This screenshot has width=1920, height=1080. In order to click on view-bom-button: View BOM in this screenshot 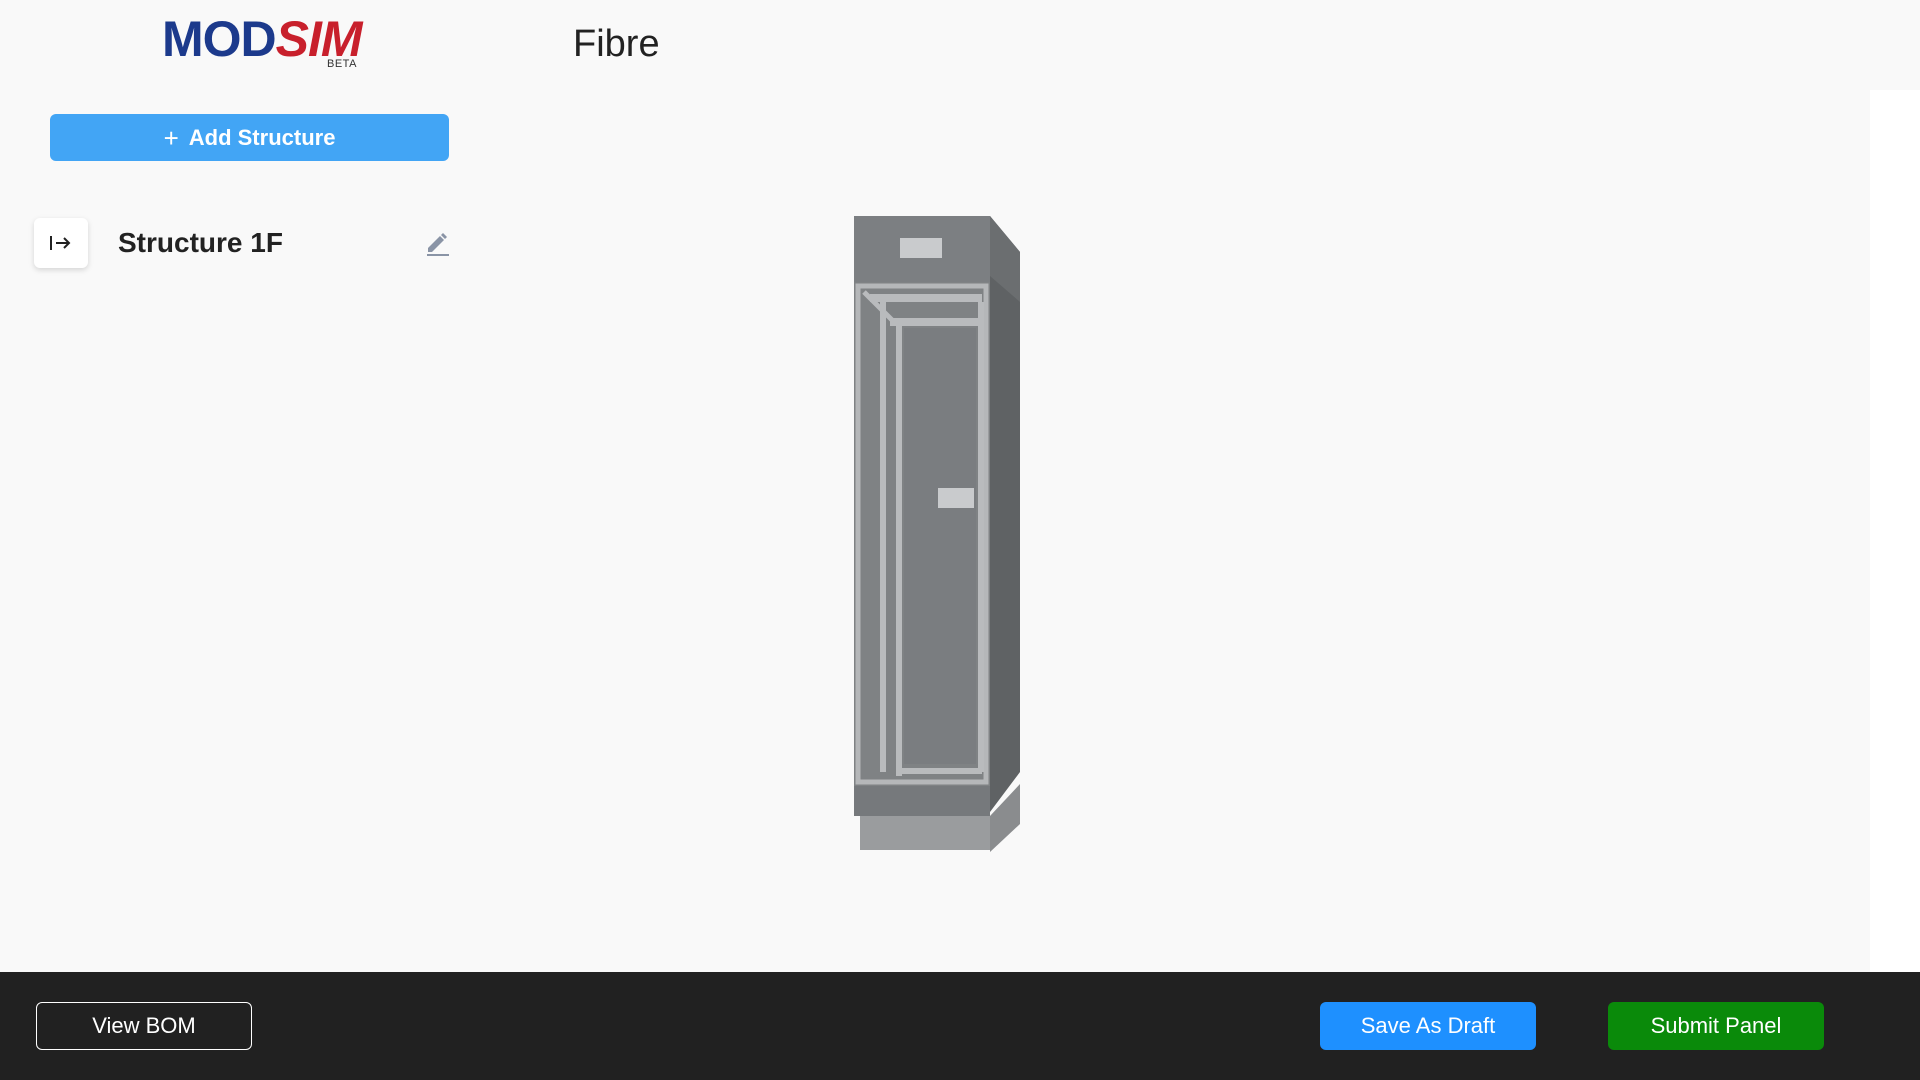, I will do `click(144, 1026)`.